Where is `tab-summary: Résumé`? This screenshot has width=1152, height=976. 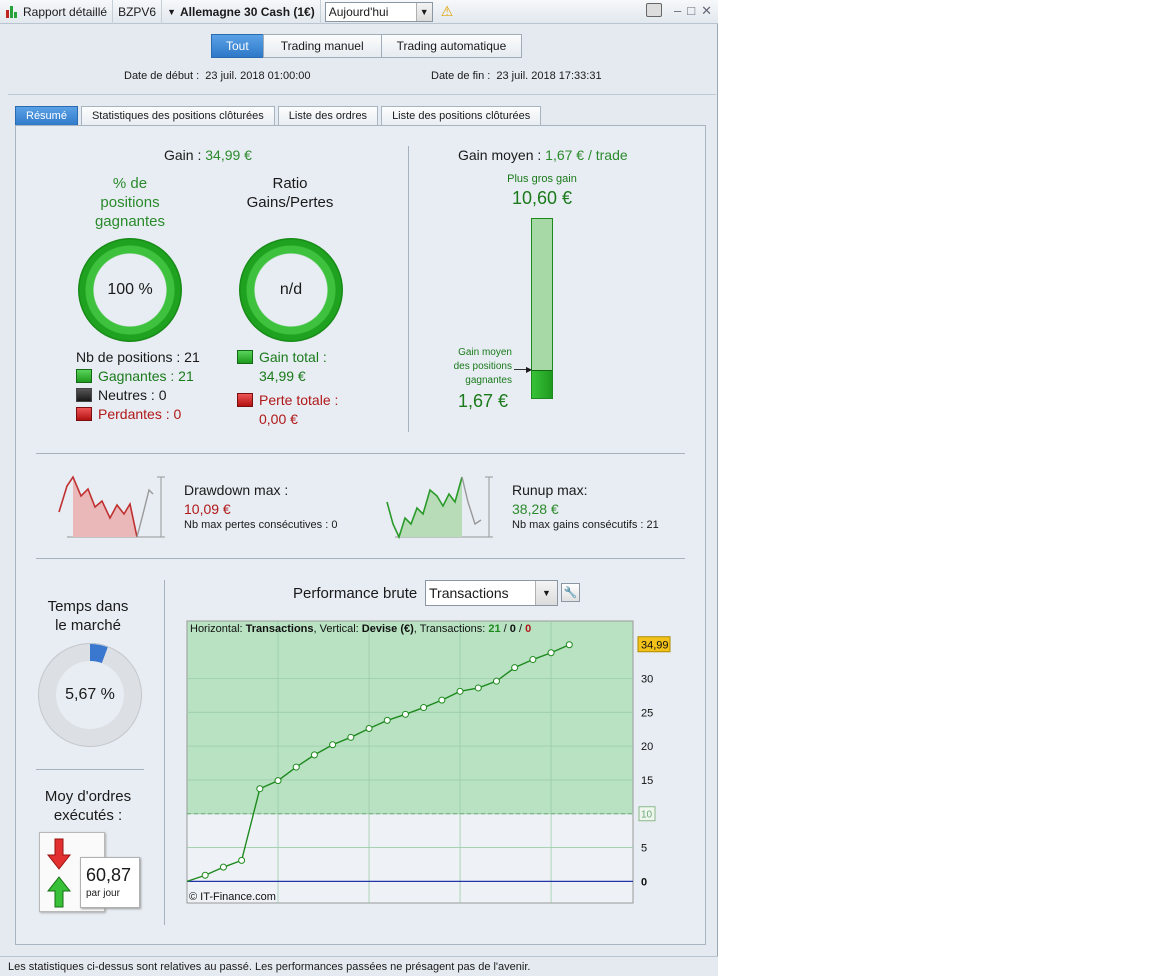 tab-summary: Résumé is located at coordinates (46, 116).